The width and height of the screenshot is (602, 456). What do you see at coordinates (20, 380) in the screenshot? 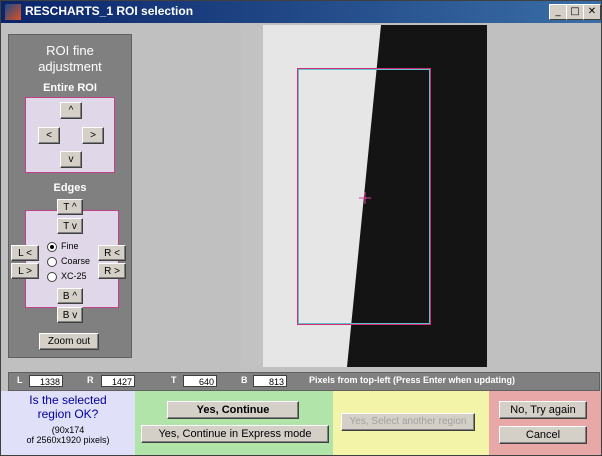
I see `left-coord-label: L` at bounding box center [20, 380].